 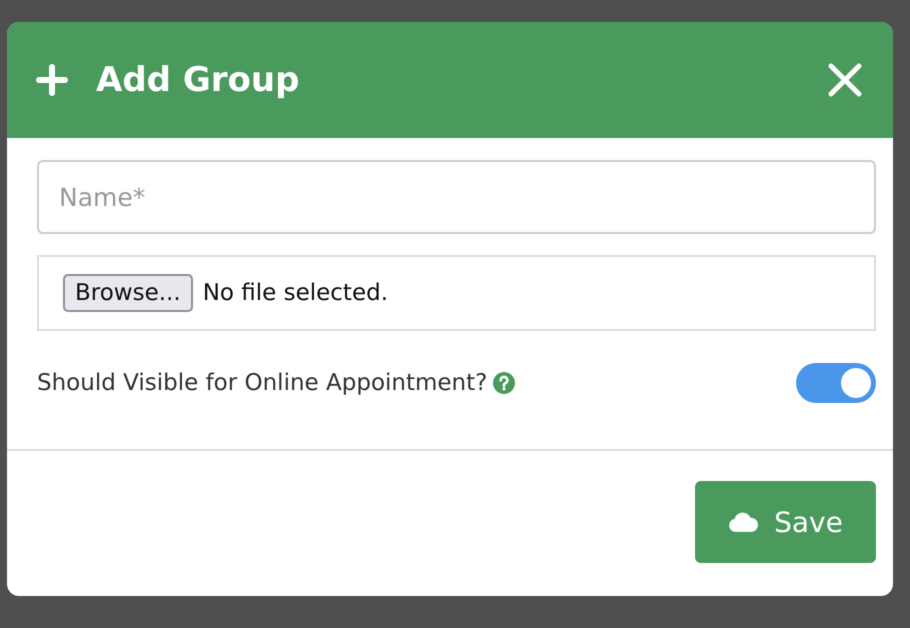 I want to click on cloud-icon, so click(x=743, y=522).